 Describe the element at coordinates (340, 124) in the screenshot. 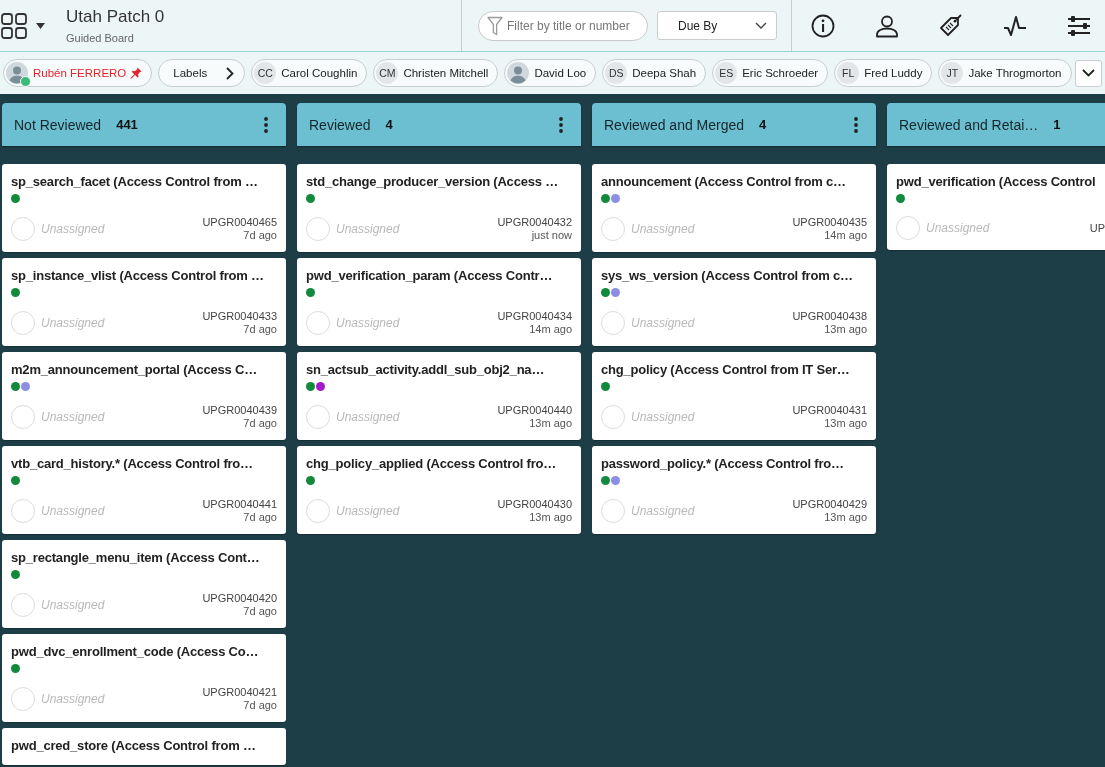

I see `column-title: Reviewed` at that location.